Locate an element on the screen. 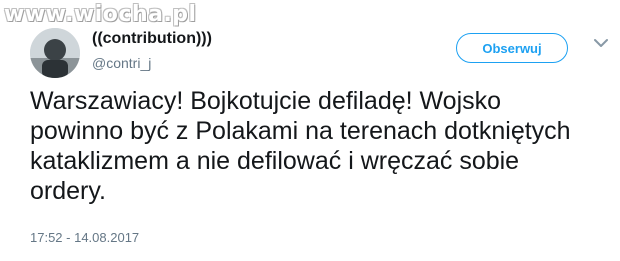 The image size is (620, 261). site-watermark: www.wiocha.pl is located at coordinates (100, 14).